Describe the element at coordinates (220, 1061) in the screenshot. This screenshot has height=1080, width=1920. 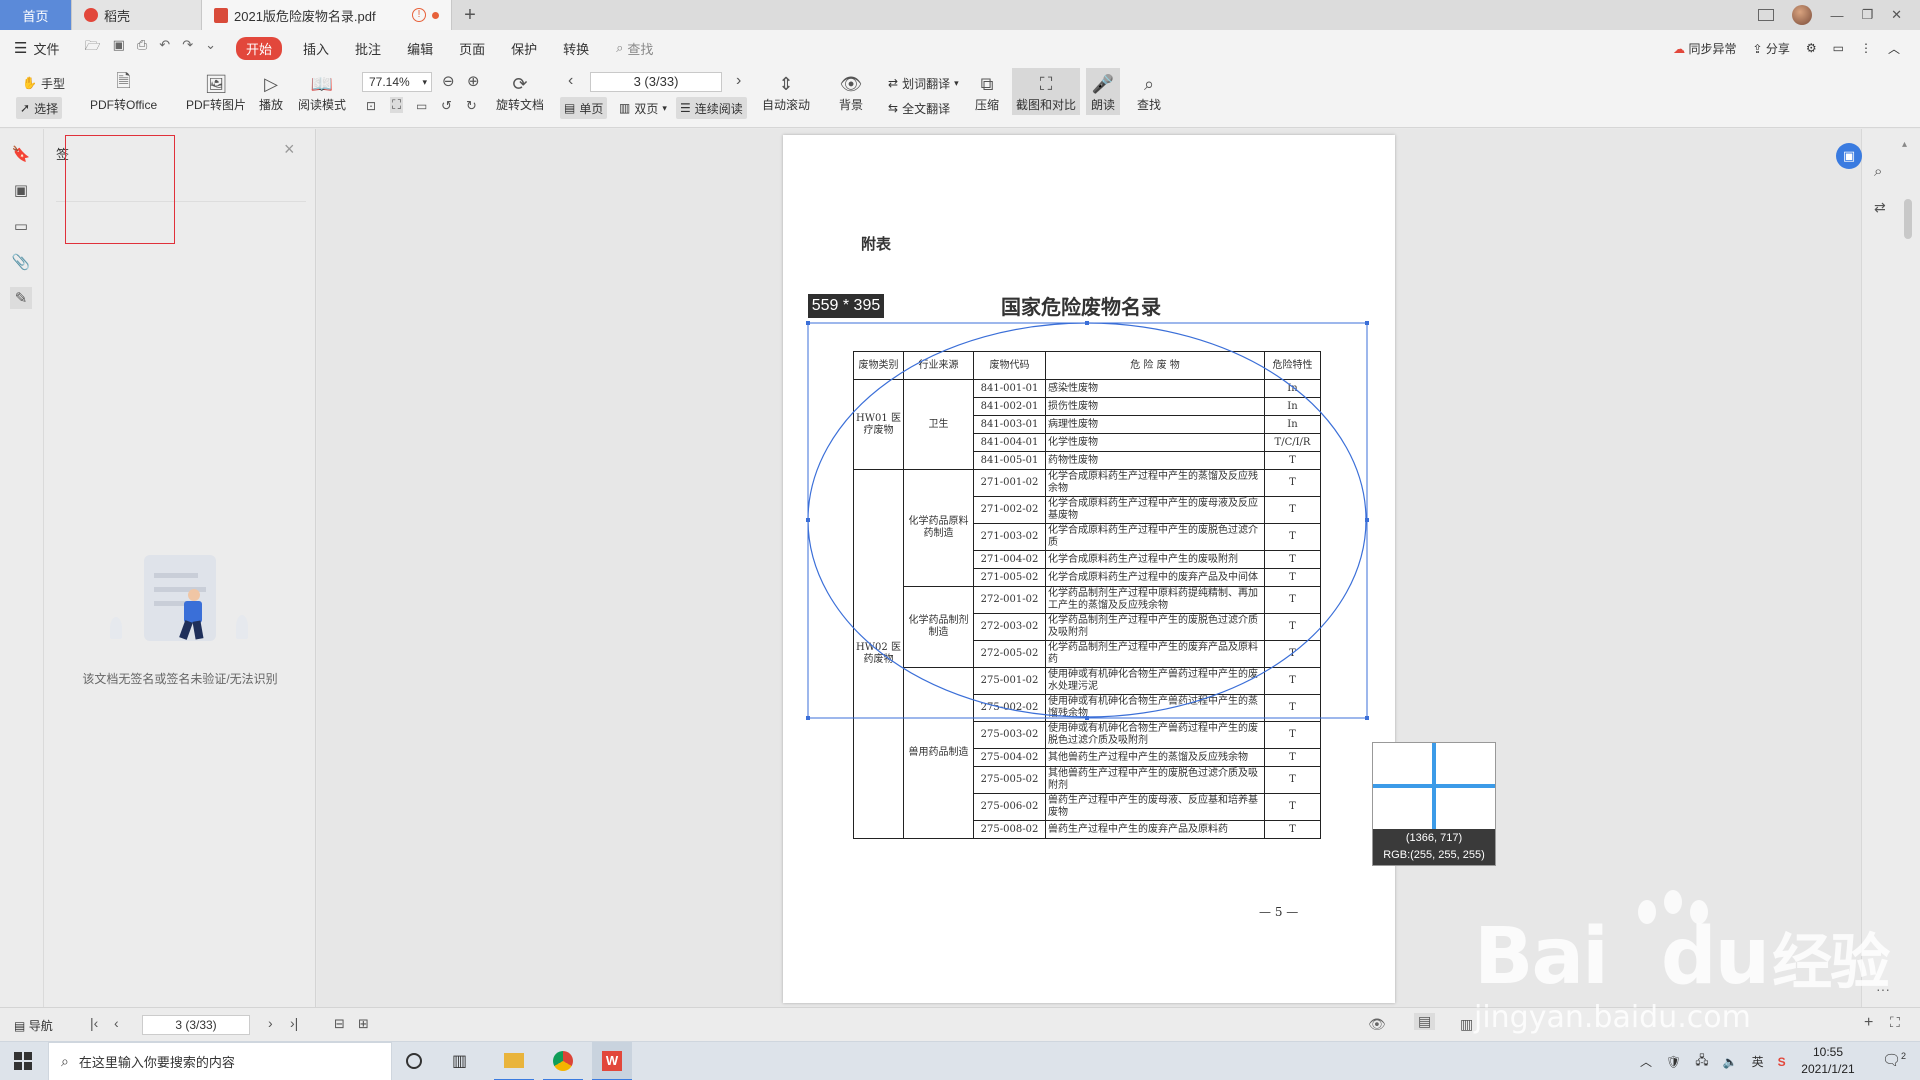
I see `taskbar-search: ⌕ 在这里输入你要搜索的内容` at that location.